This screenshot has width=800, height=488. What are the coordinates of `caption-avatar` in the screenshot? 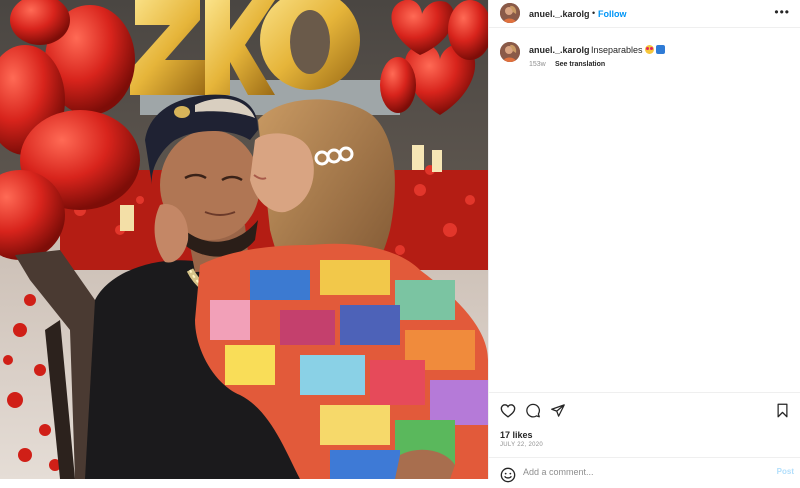 It's located at (510, 52).